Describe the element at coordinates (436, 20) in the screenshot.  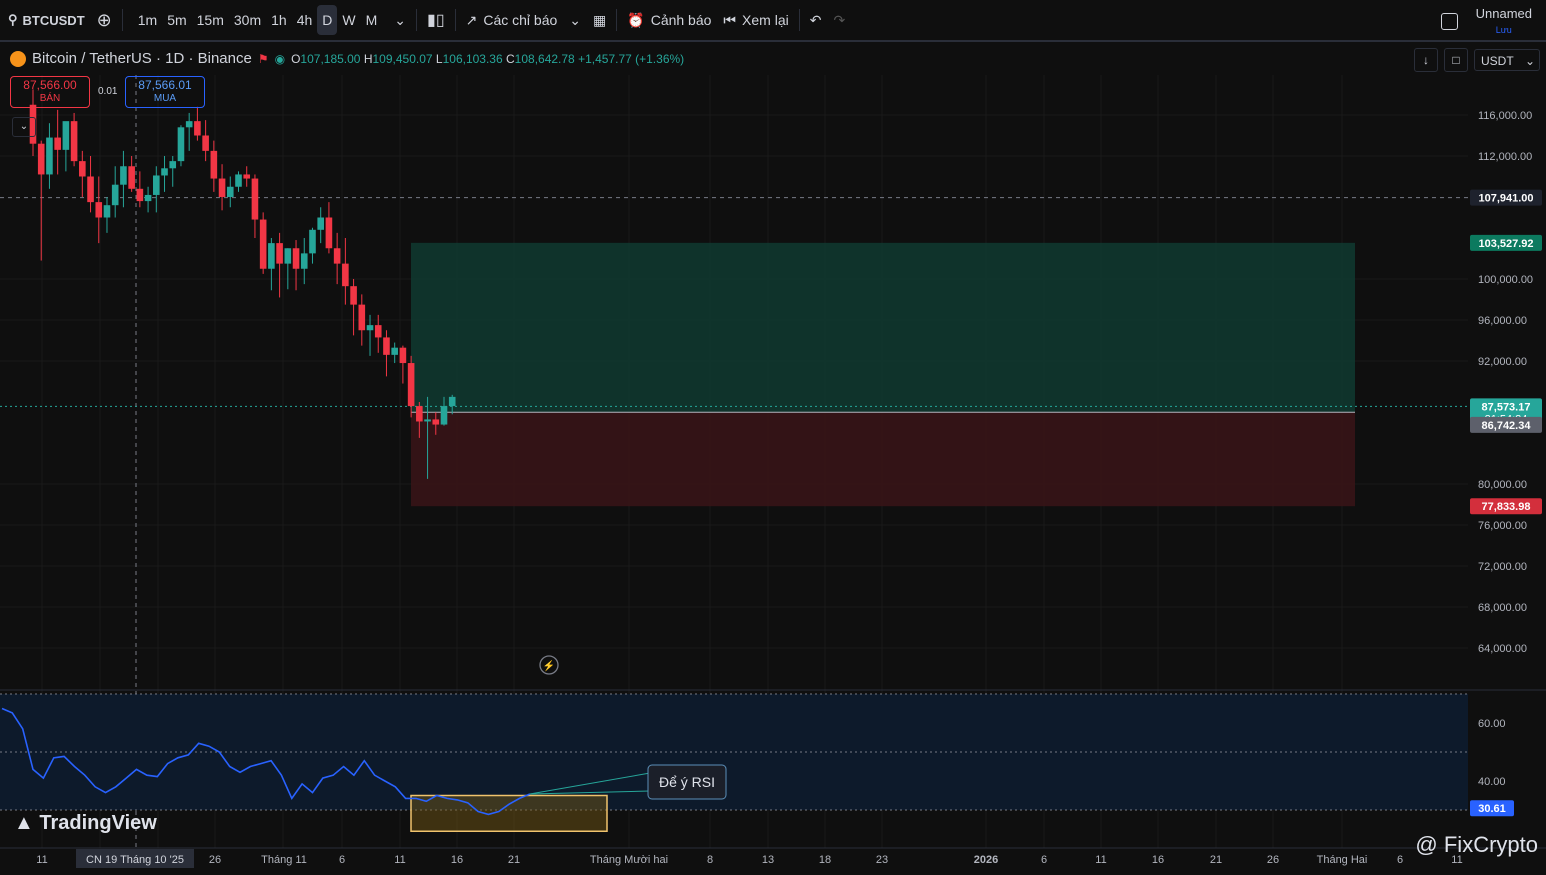
I see `chart-type-button: ▮▯` at that location.